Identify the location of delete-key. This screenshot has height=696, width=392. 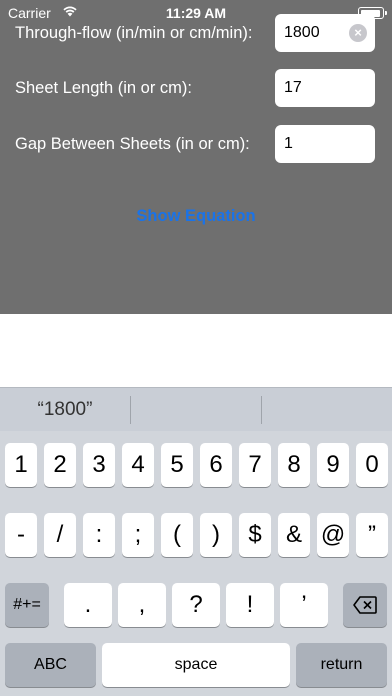
(365, 605).